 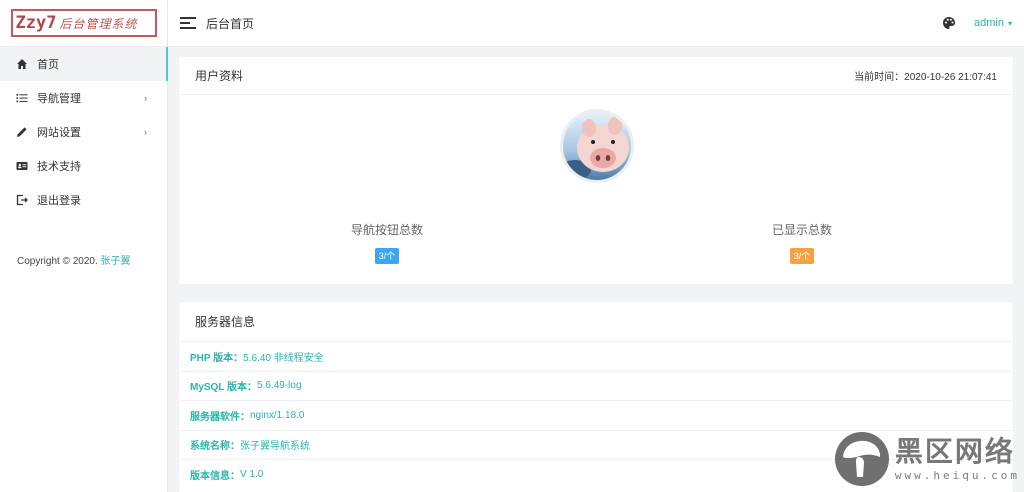 What do you see at coordinates (215, 447) in the screenshot?
I see `info-key: 系统名称：` at bounding box center [215, 447].